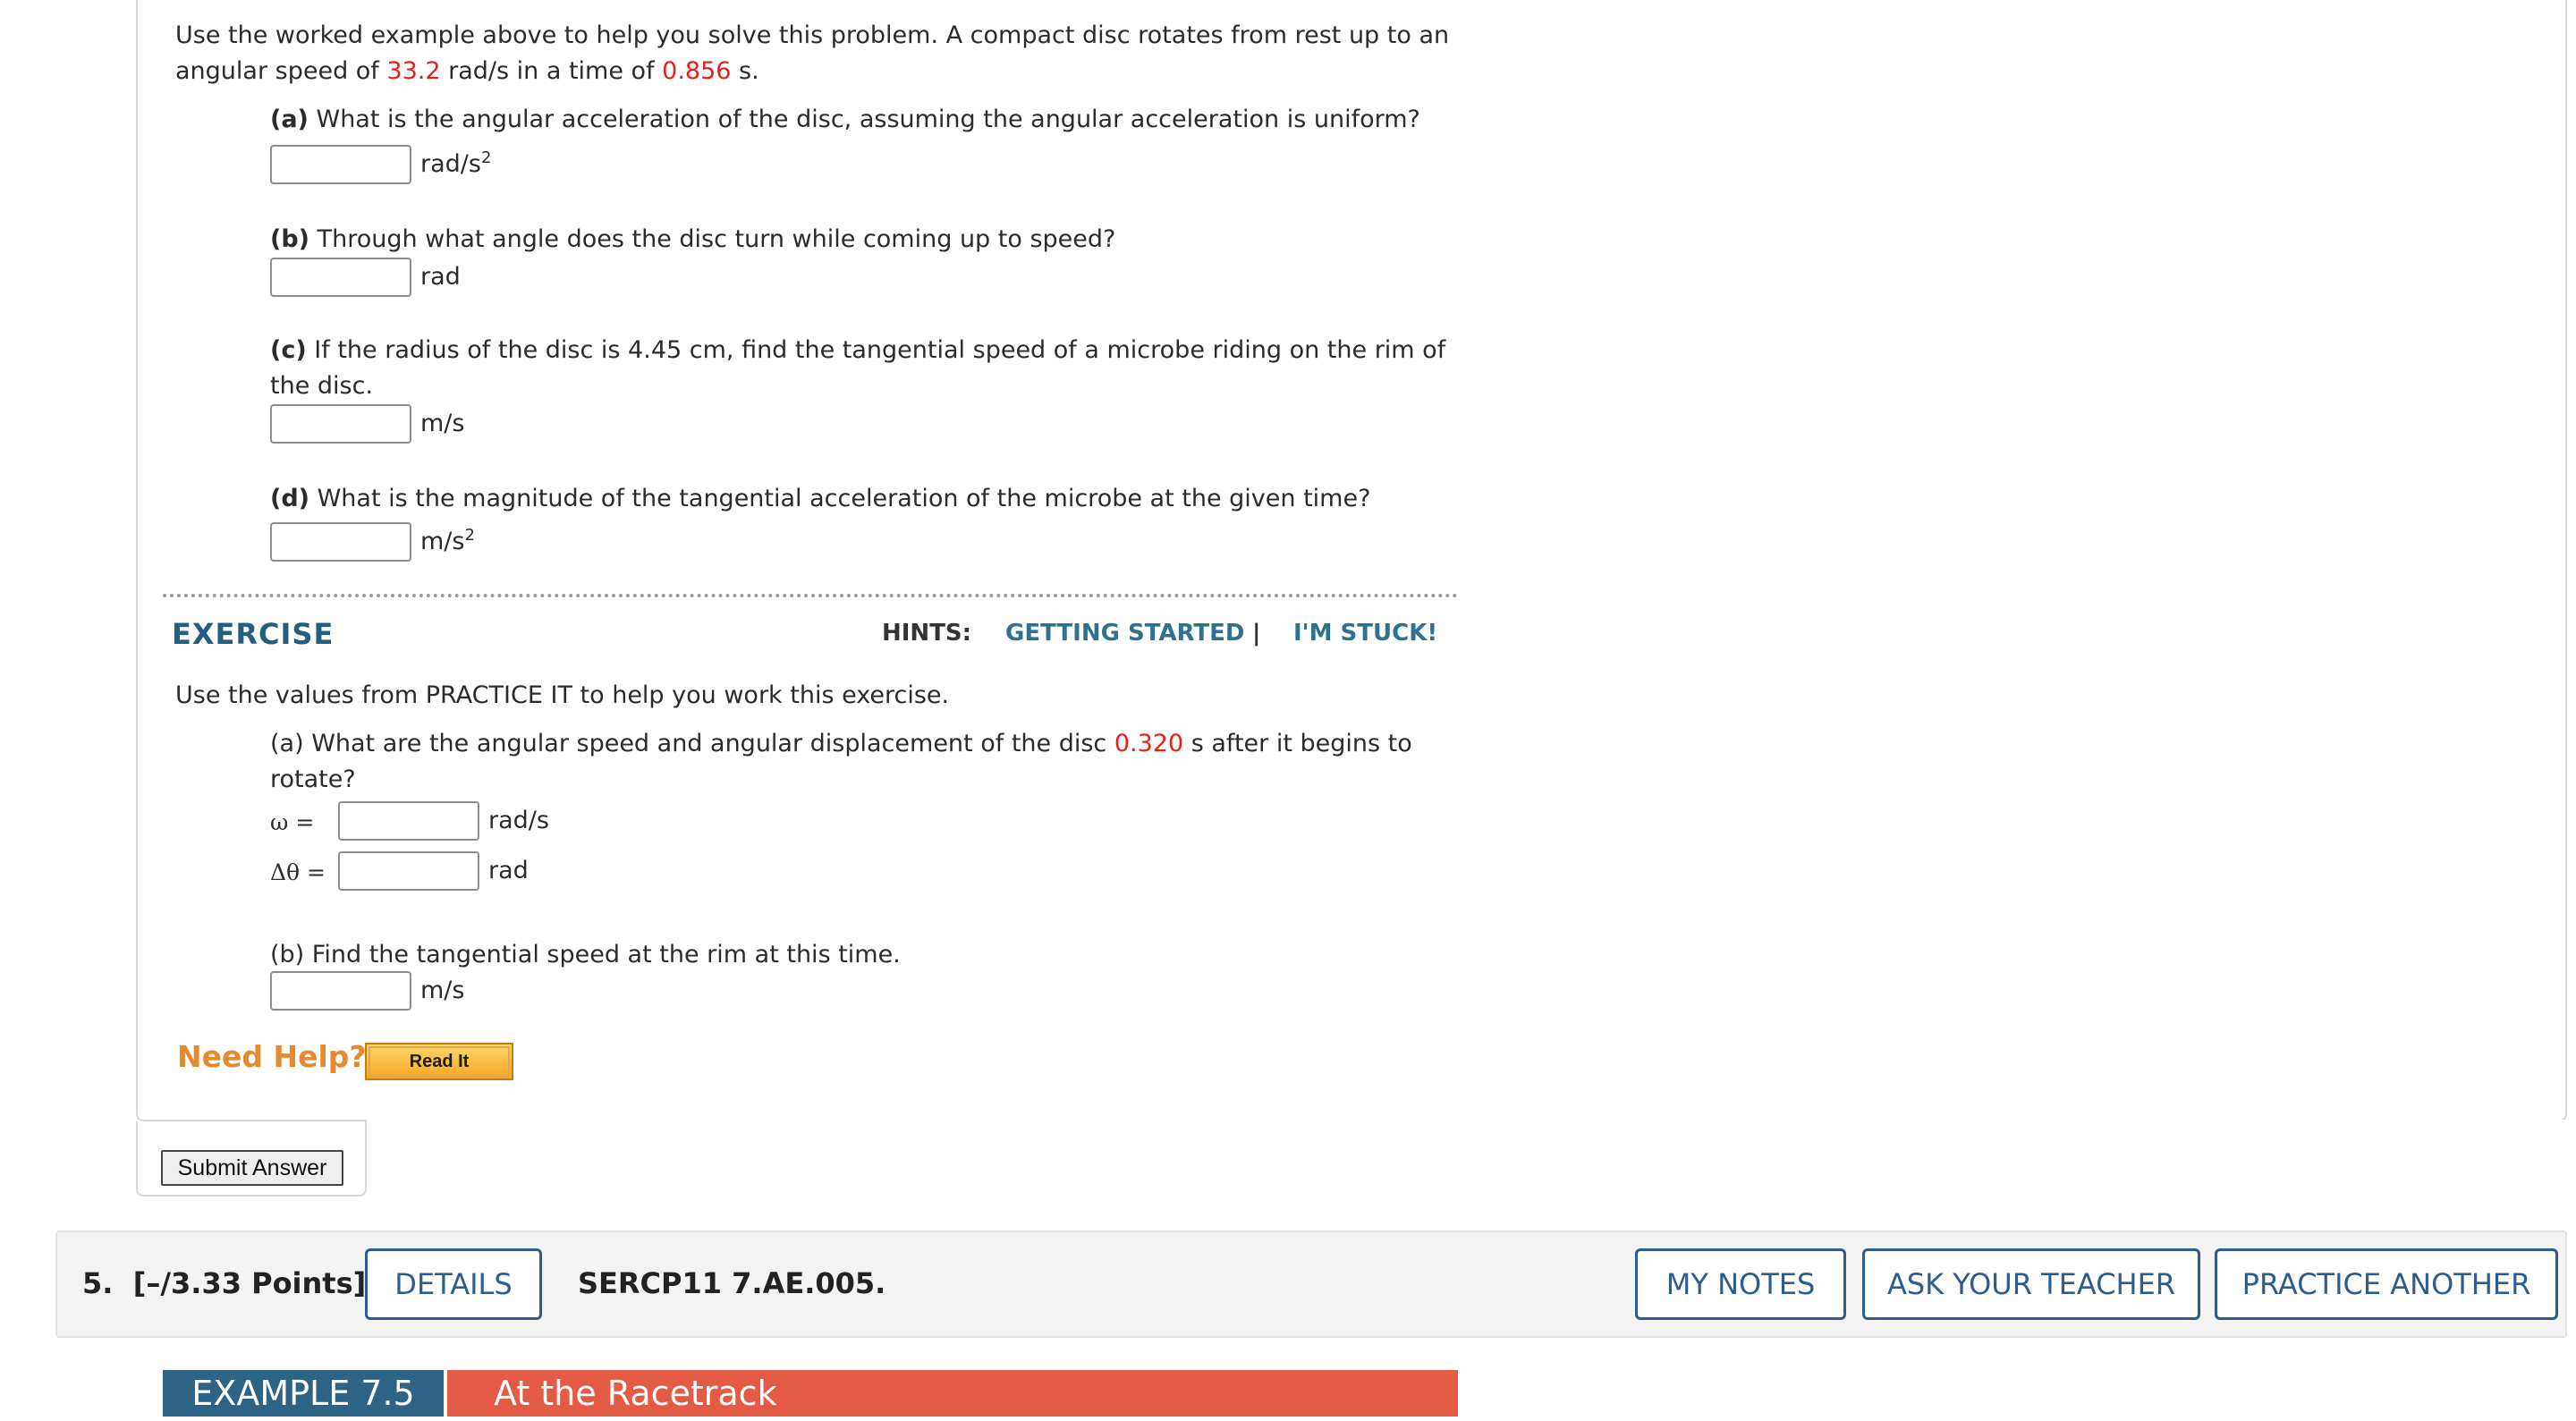 The image size is (2576, 1421). I want to click on theta-unit: rad, so click(508, 870).